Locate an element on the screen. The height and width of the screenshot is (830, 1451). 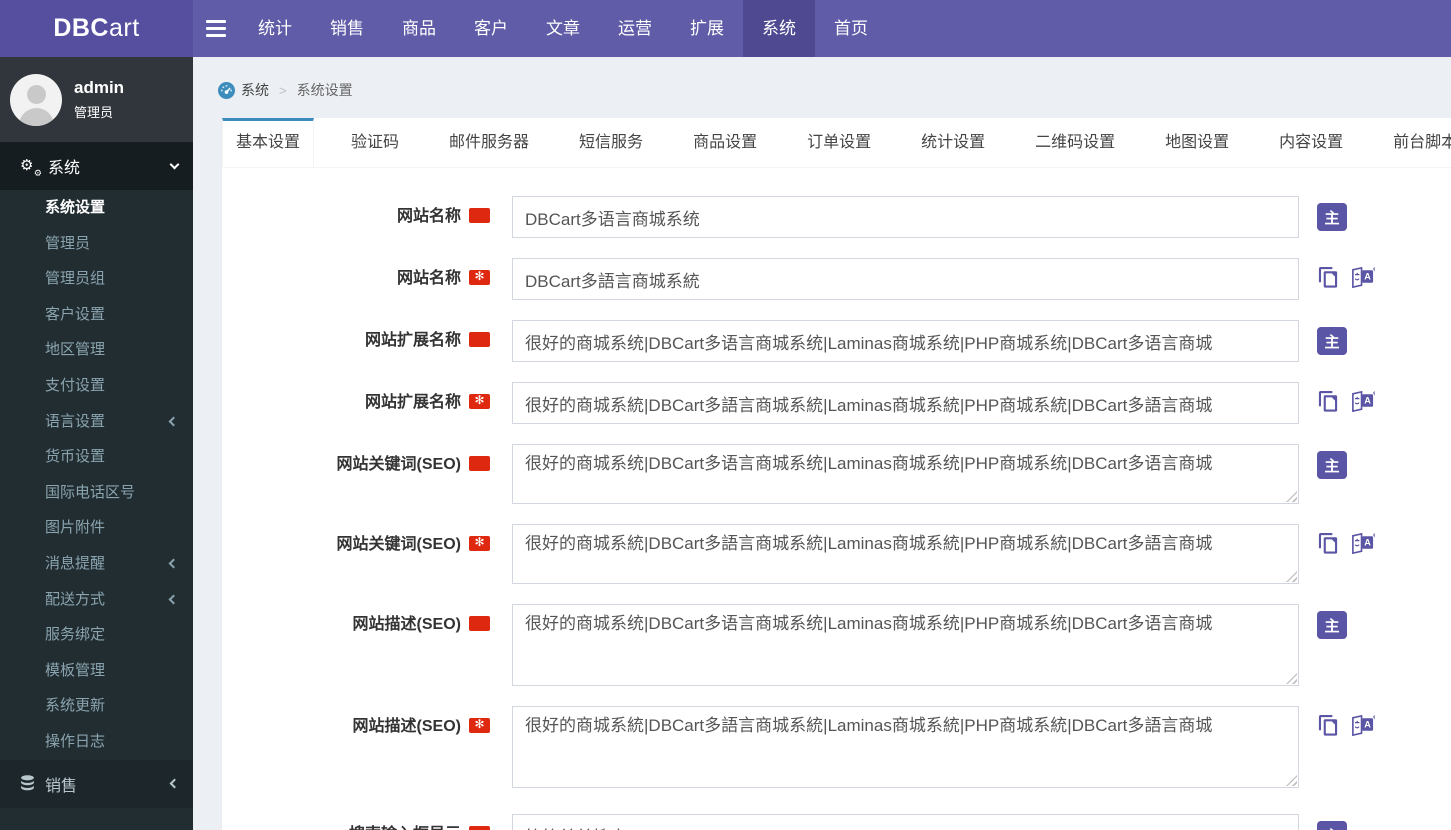
logo: DBCart is located at coordinates (96, 28).